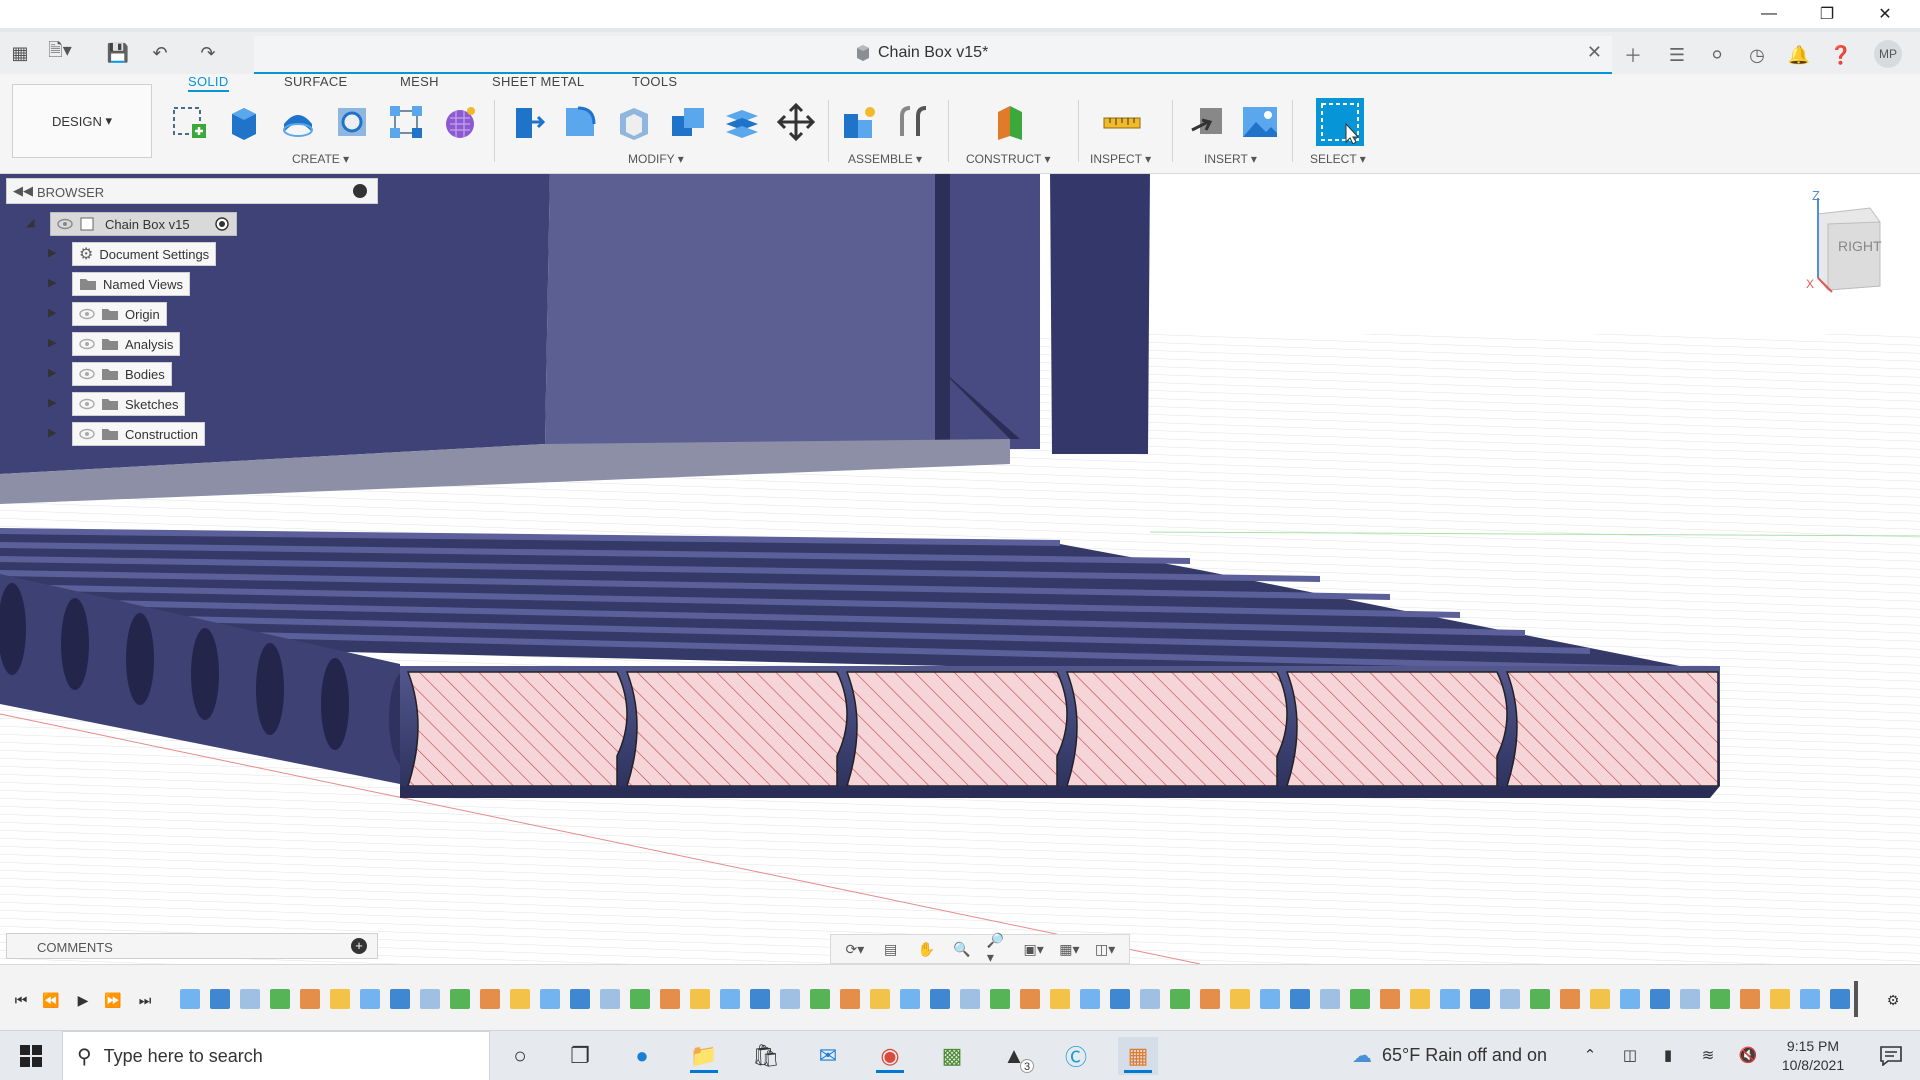  What do you see at coordinates (742, 122) in the screenshot?
I see `offset-face-tool` at bounding box center [742, 122].